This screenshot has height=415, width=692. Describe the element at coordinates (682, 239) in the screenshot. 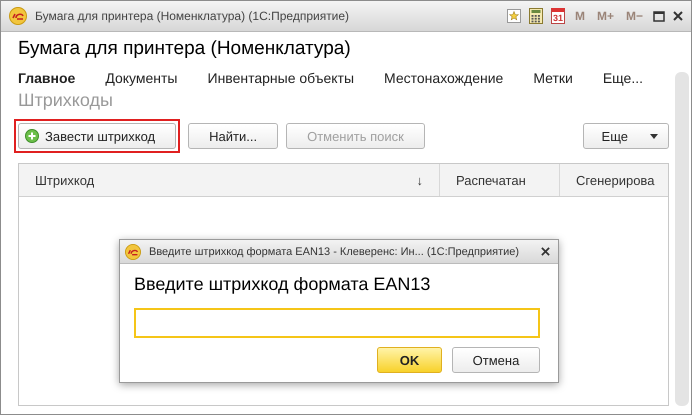

I see `scrollbar` at that location.